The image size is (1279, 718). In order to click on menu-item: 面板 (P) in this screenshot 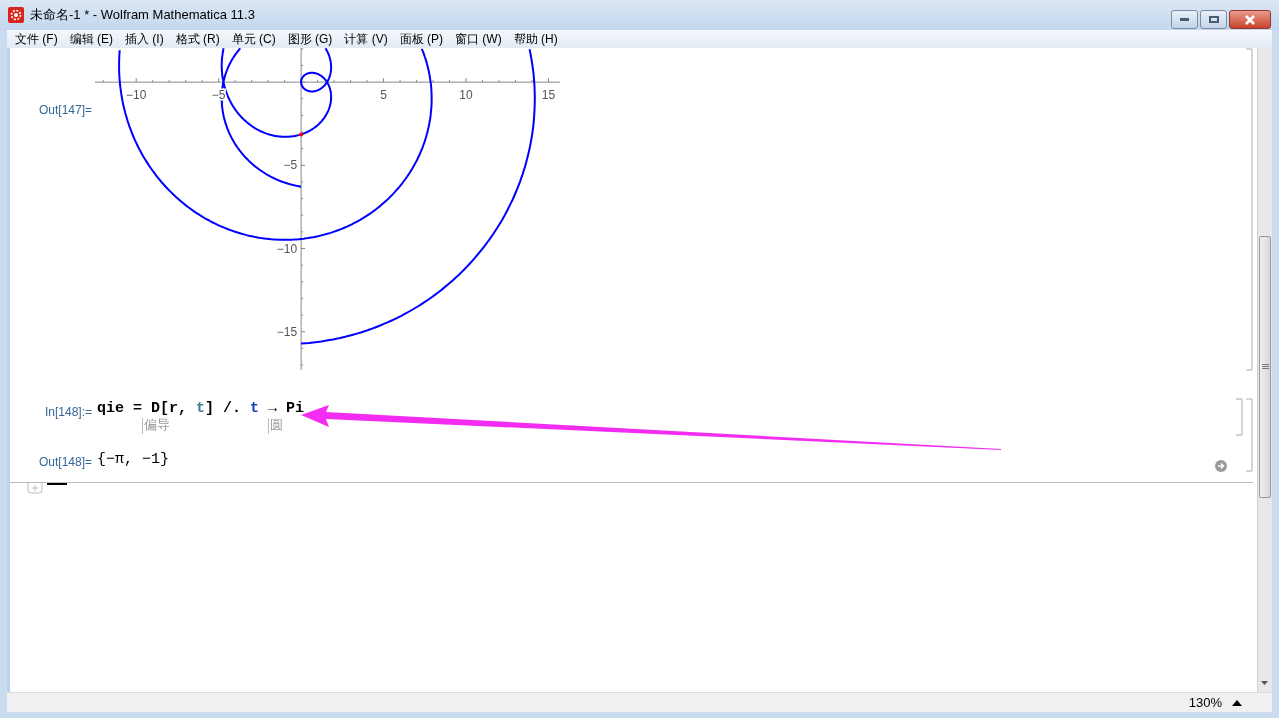, I will do `click(421, 39)`.